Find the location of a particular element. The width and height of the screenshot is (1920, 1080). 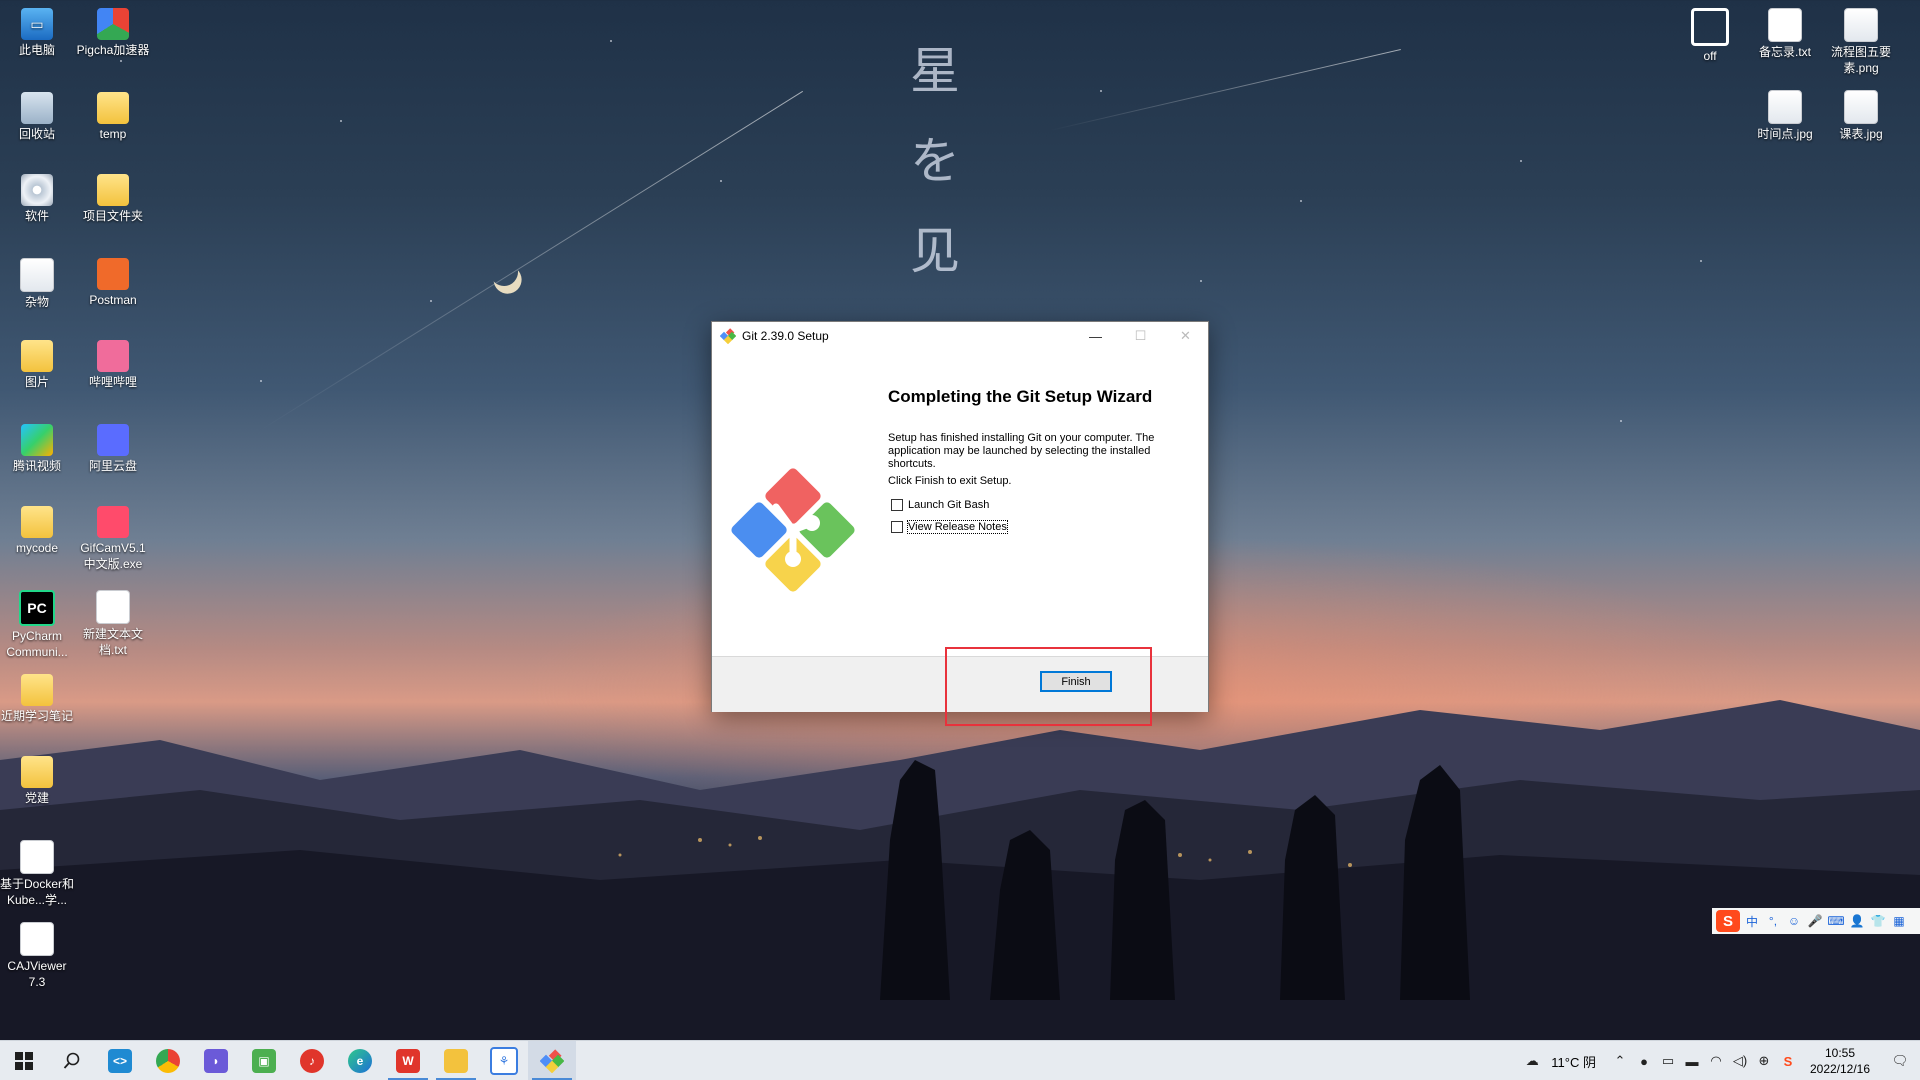

desktop-icon-bilibili: 哔哩哔哩 is located at coordinates (113, 365).